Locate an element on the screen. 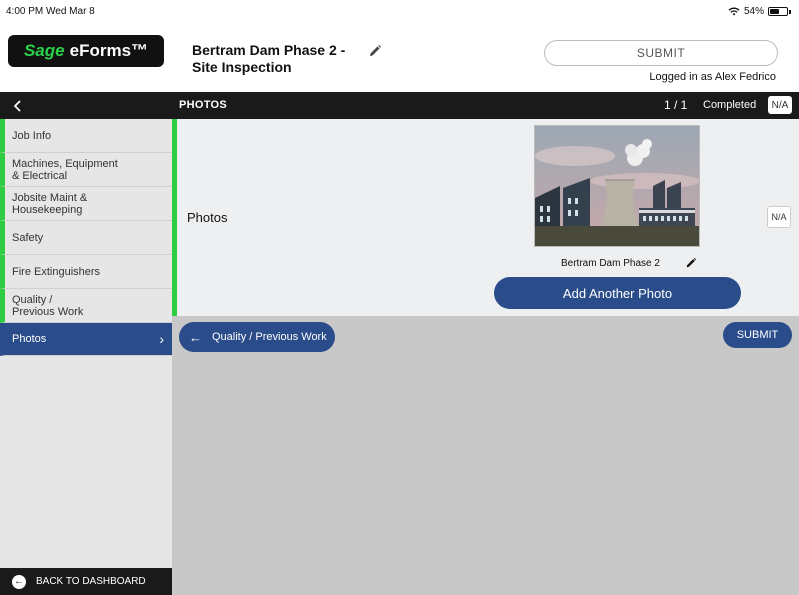  sidebar-item-fire-extinguishers: Fire Extinguishers is located at coordinates (86, 272).